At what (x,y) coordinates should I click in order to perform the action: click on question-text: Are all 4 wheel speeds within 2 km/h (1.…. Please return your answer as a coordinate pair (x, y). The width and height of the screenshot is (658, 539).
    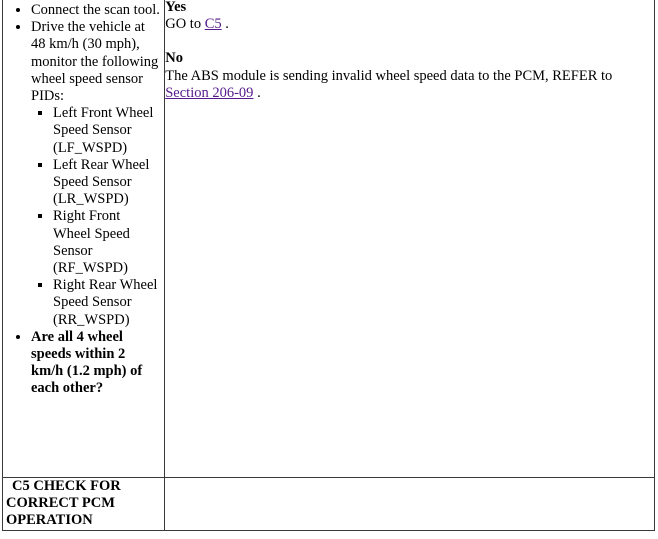
    Looking at the image, I should click on (87, 362).